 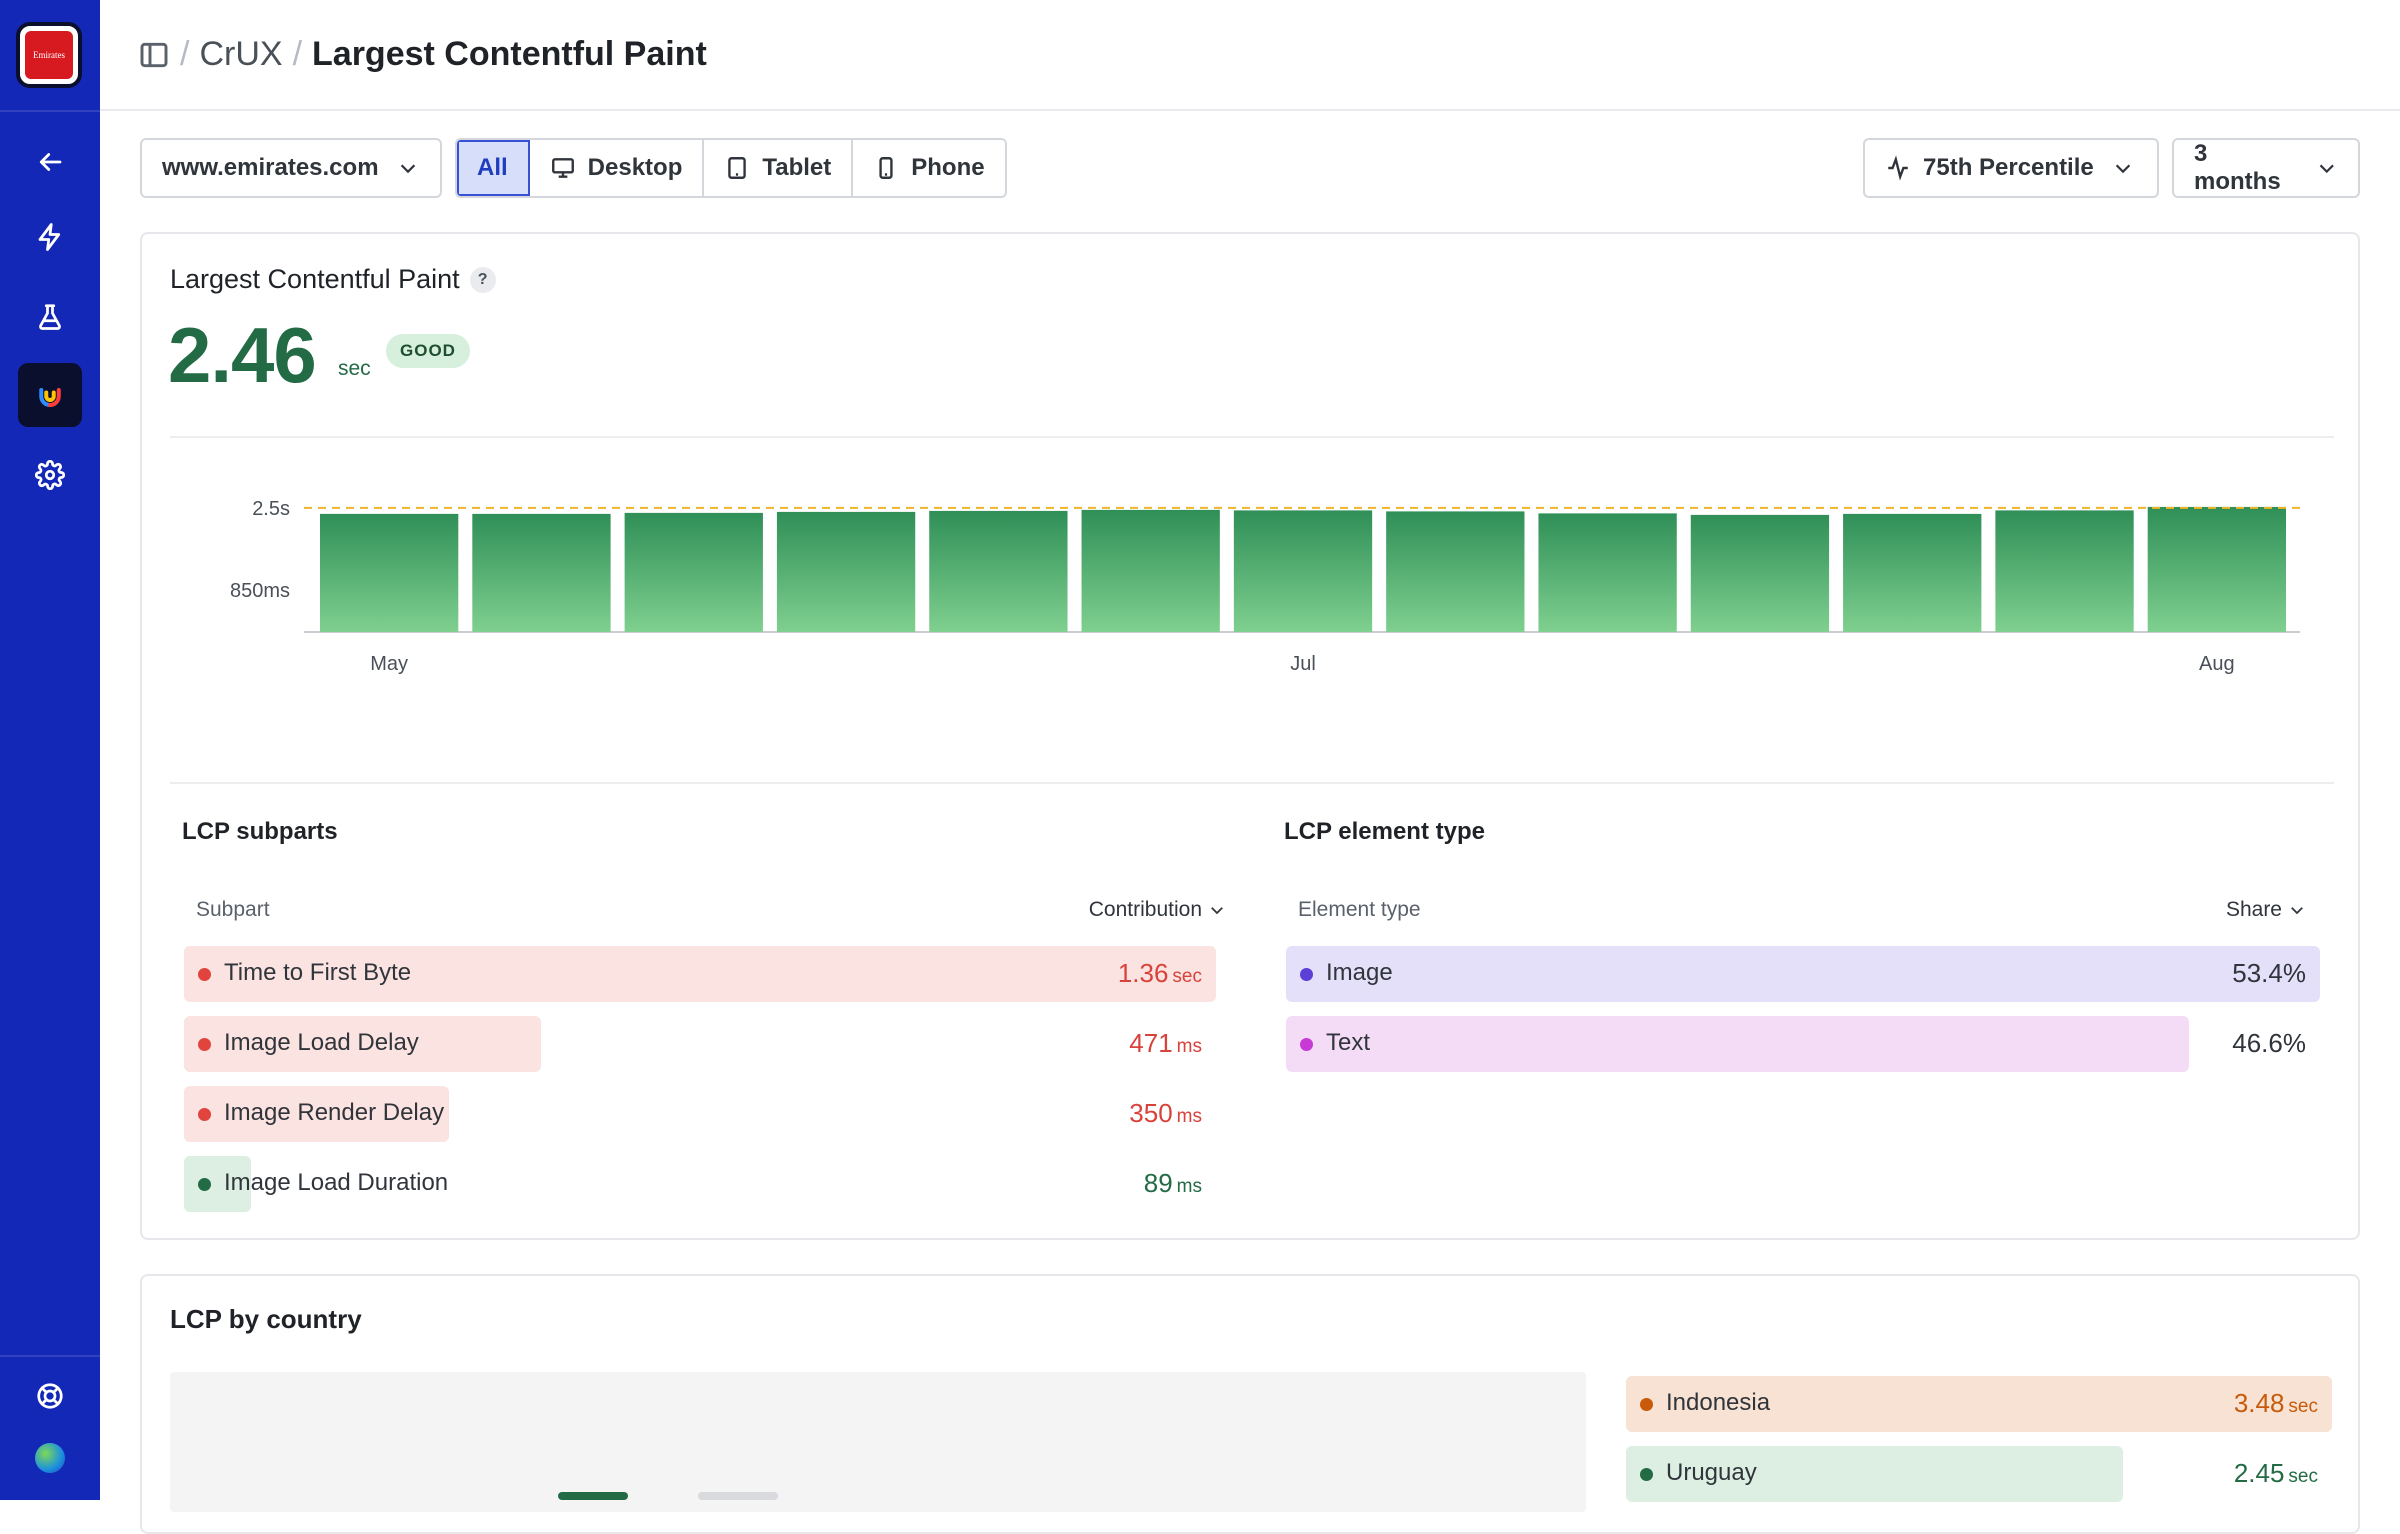 I want to click on row-label: Image Load Delay, so click(x=321, y=1042).